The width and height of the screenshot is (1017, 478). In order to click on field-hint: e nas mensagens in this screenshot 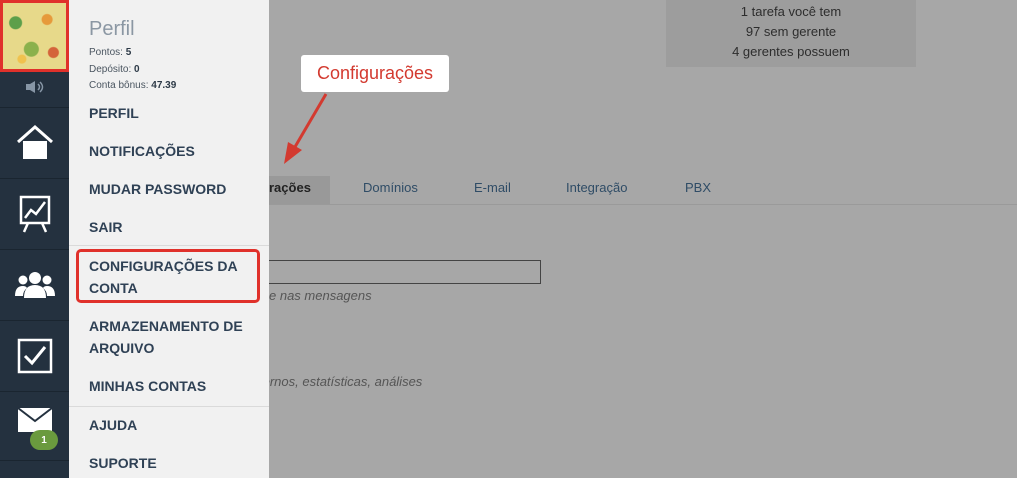, I will do `click(320, 295)`.